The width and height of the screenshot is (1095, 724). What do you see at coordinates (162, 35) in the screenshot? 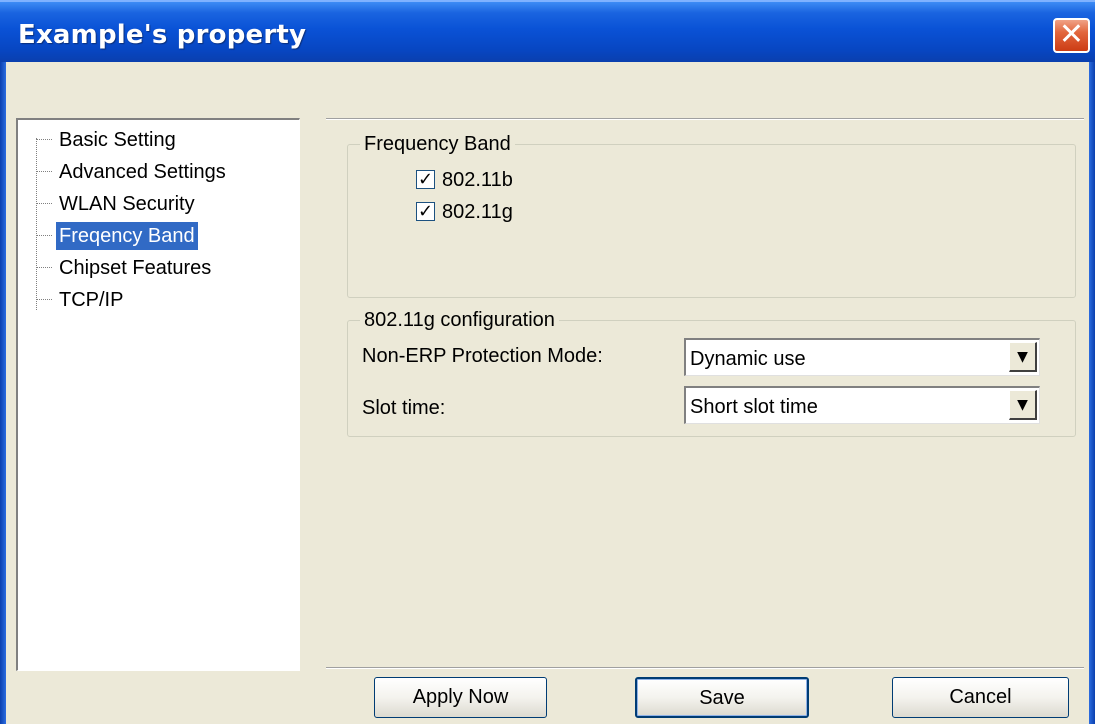
I see `window-title: Example's property` at bounding box center [162, 35].